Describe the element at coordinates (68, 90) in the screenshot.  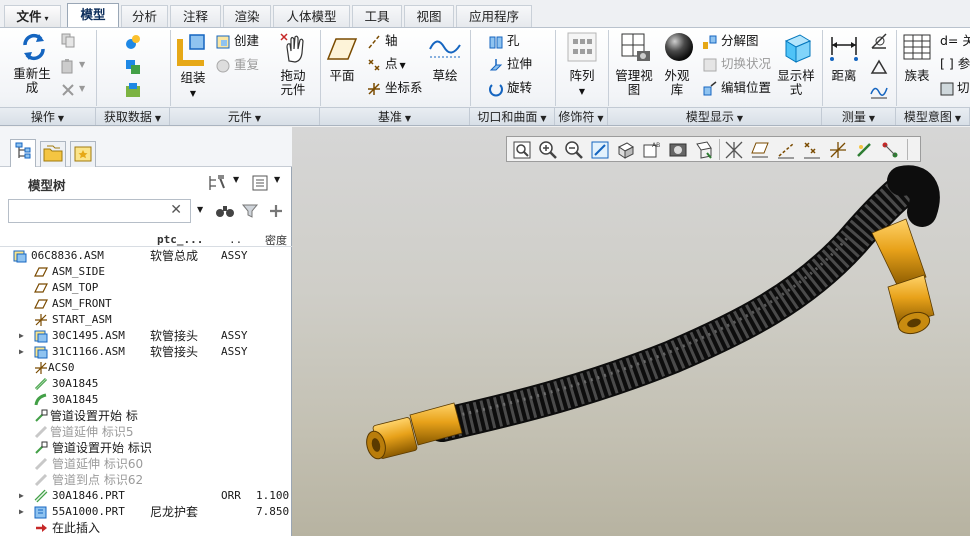
I see `delete-icon` at that location.